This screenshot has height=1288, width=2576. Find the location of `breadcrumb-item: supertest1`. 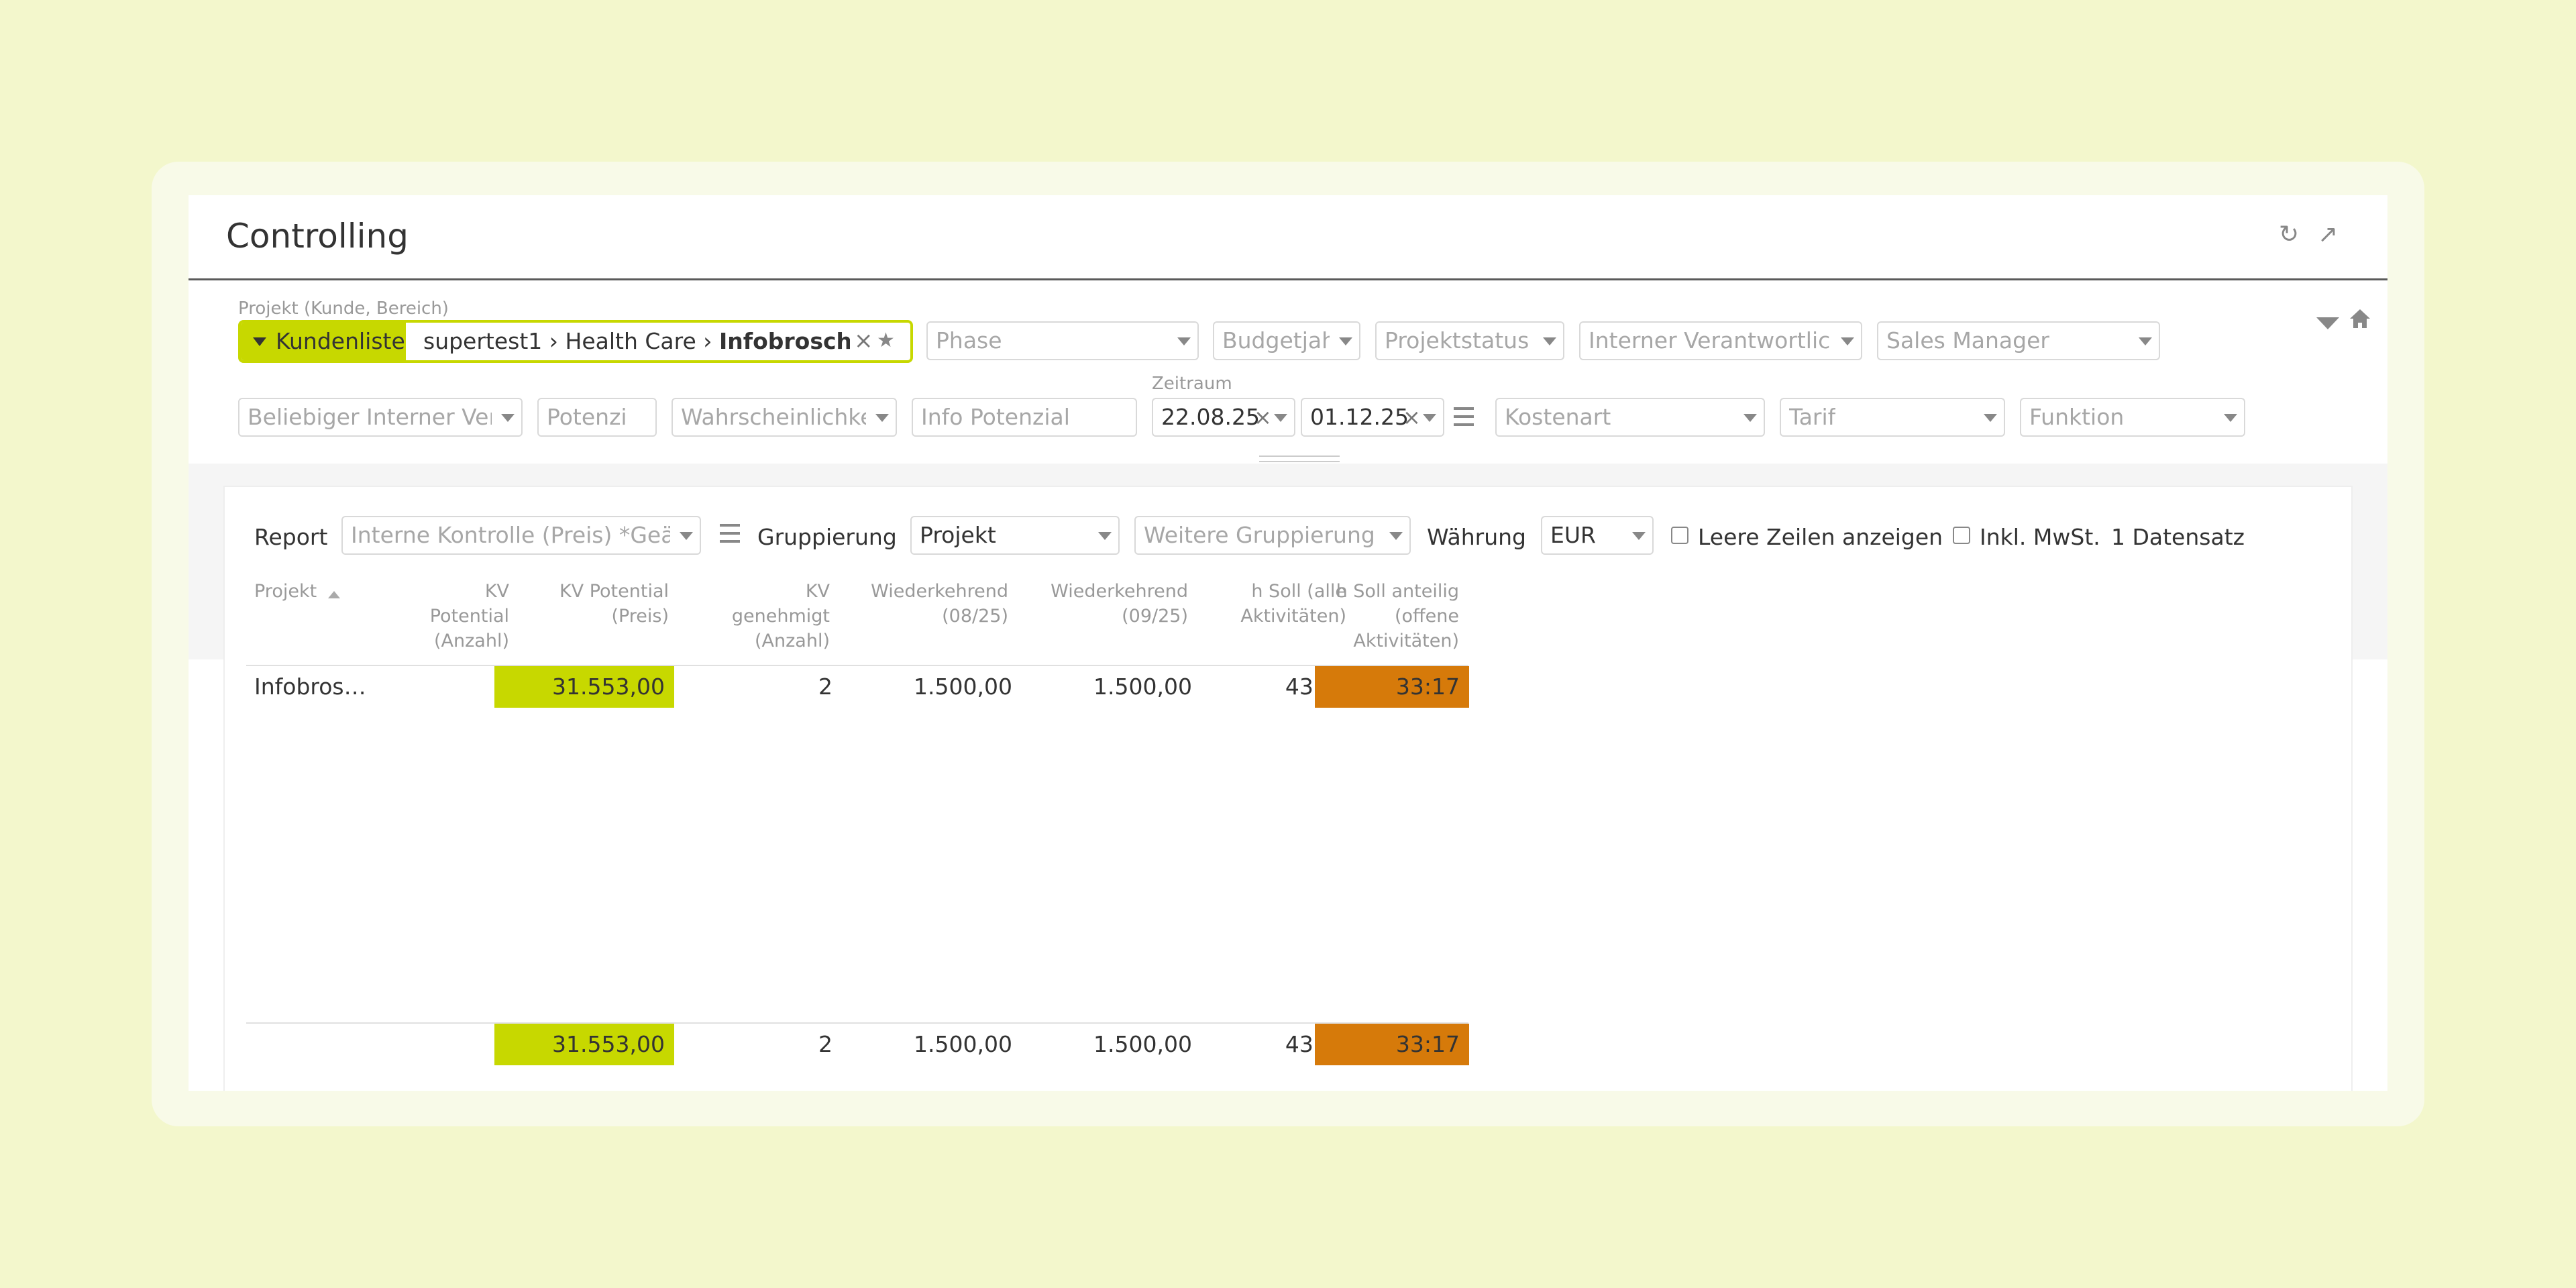

breadcrumb-item: supertest1 is located at coordinates (482, 341).